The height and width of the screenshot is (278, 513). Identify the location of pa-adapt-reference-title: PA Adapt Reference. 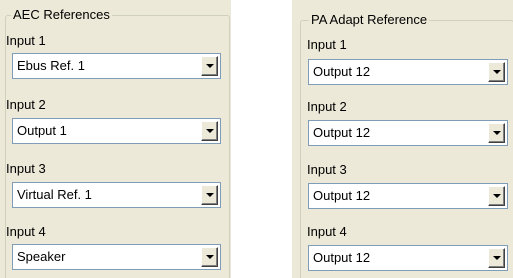
(369, 20).